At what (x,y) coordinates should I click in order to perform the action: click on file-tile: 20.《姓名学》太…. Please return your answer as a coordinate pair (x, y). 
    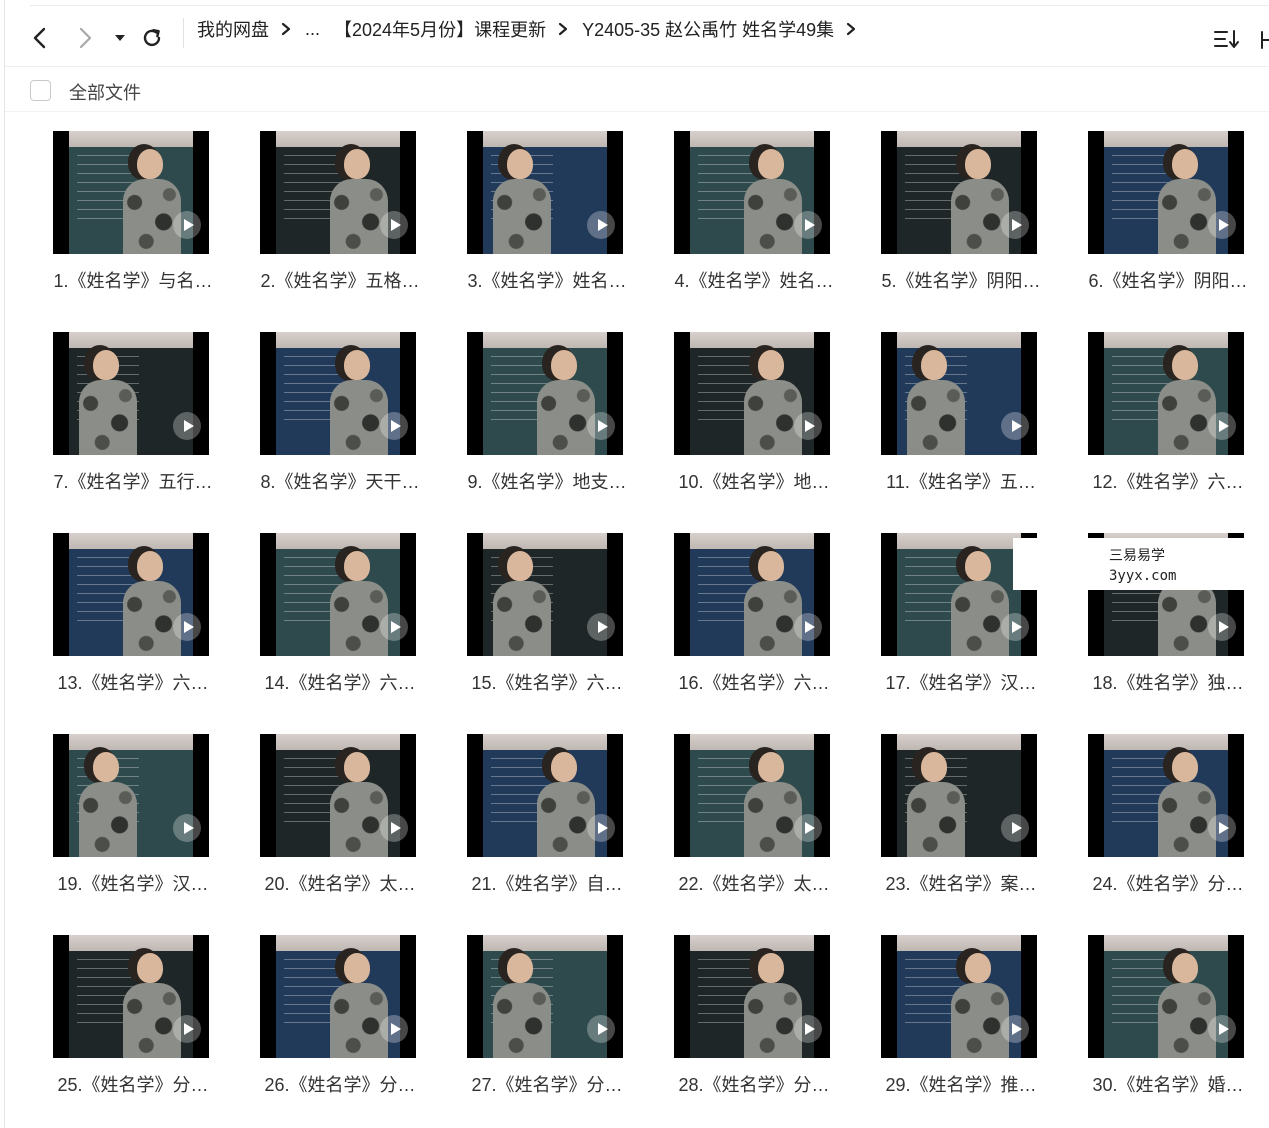
    Looking at the image, I should click on (340, 815).